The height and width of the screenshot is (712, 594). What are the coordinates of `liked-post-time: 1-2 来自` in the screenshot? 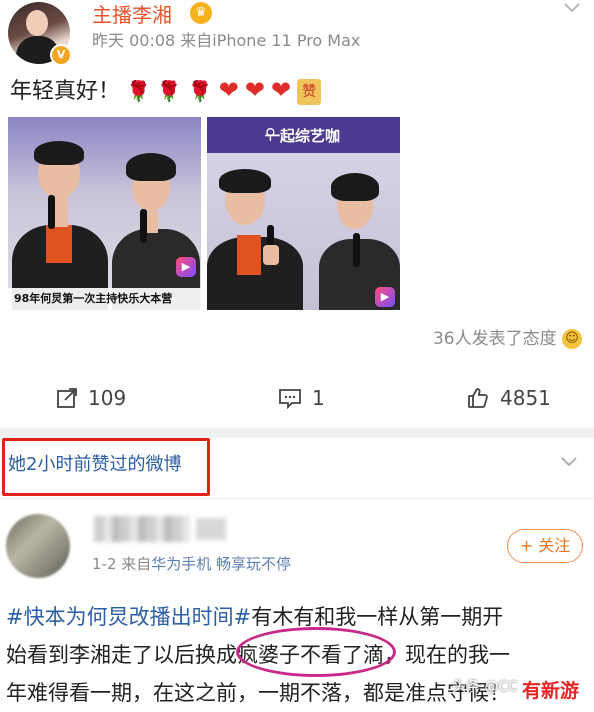 It's located at (122, 564).